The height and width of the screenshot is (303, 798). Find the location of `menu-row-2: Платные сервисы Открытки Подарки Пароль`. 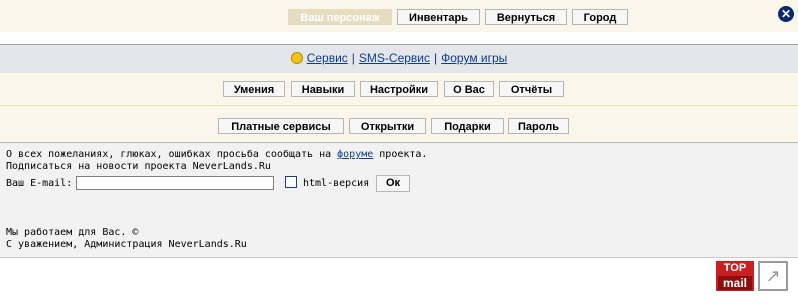

menu-row-2: Платные сервисы Открытки Подарки Пароль is located at coordinates (399, 123).